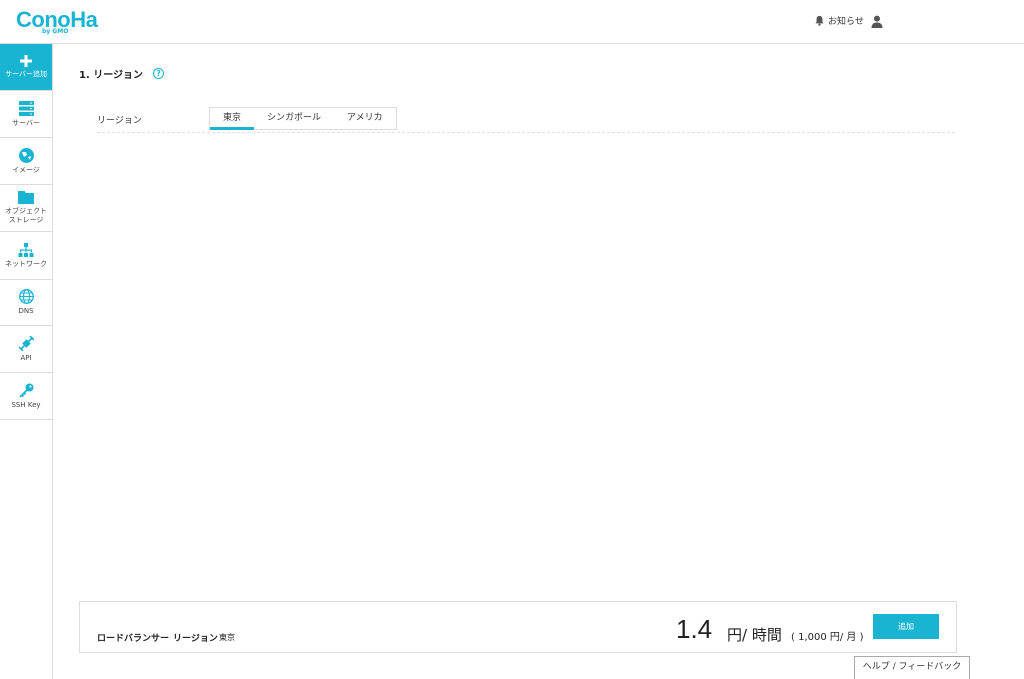 The height and width of the screenshot is (679, 1024). What do you see at coordinates (26, 296) in the screenshot?
I see `globe-icon` at bounding box center [26, 296].